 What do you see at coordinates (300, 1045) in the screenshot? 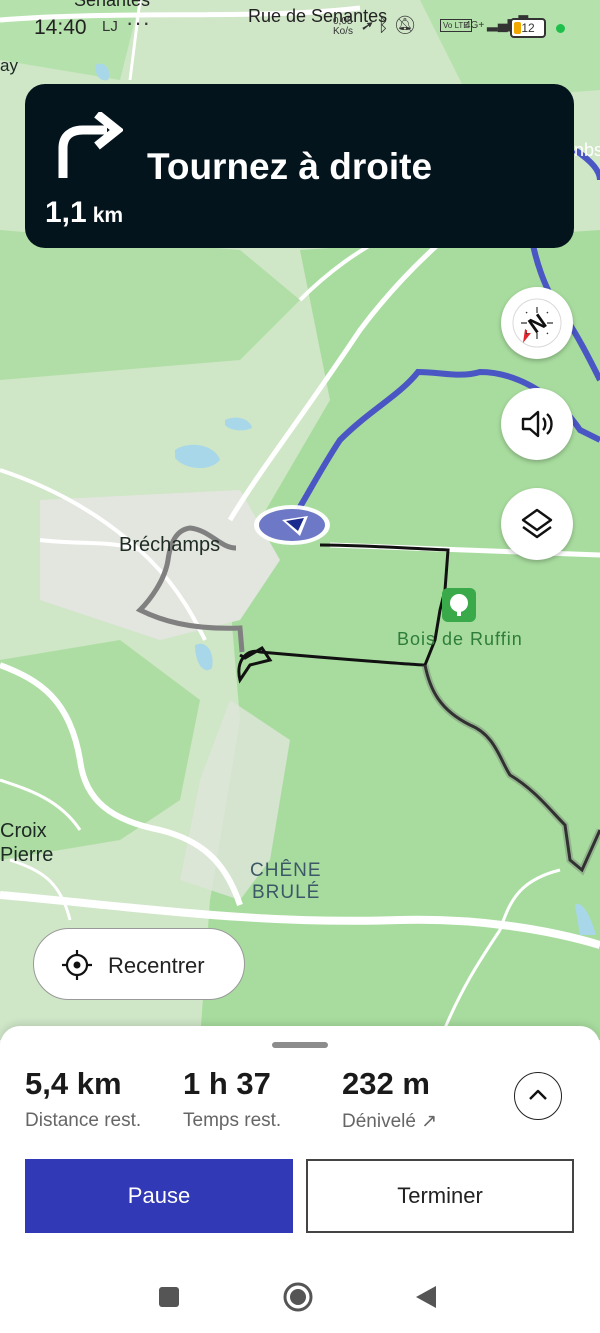
I see `sheet-drag-handle` at bounding box center [300, 1045].